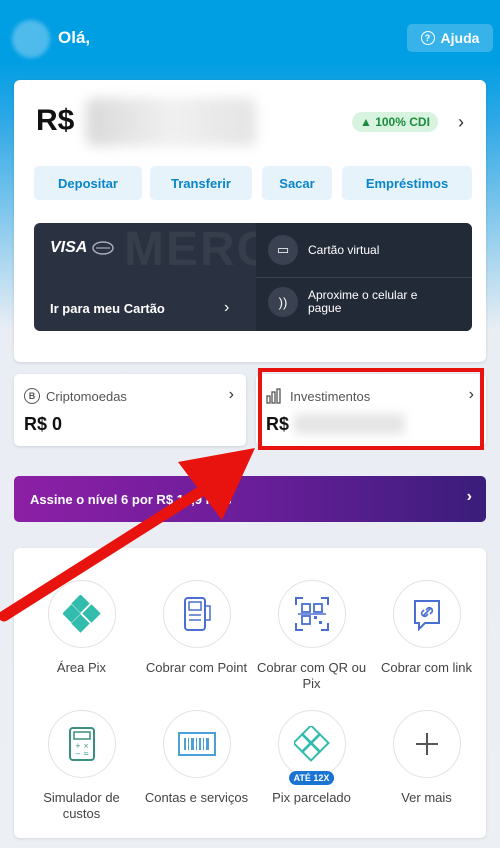 The width and height of the screenshot is (500, 848). Describe the element at coordinates (426, 797) in the screenshot. I see `shortcut-label: Ver mais` at that location.